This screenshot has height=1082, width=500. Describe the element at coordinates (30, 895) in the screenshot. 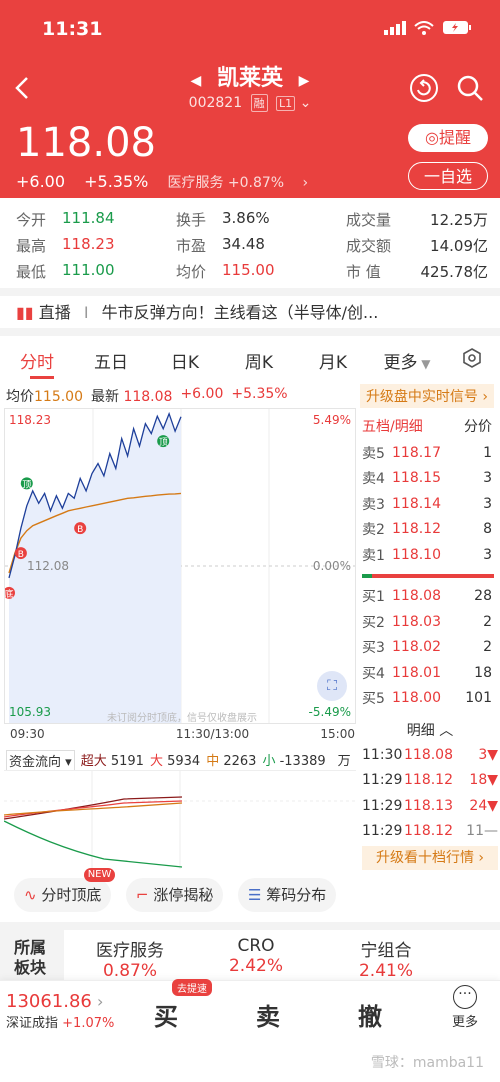

I see `wave-icon: ∿` at that location.